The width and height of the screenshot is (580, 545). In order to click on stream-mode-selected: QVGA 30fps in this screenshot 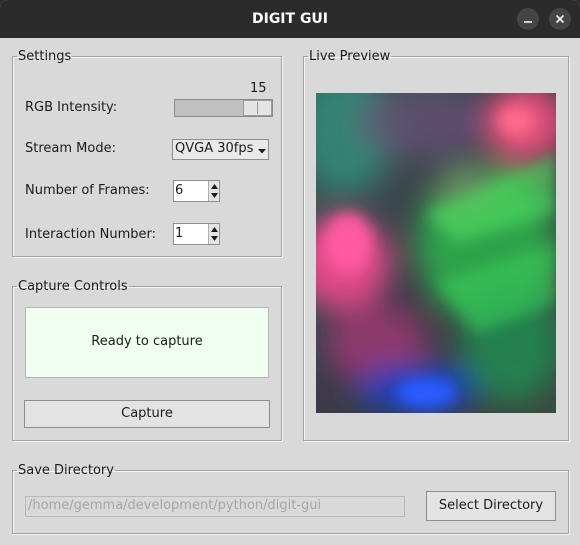, I will do `click(214, 148)`.